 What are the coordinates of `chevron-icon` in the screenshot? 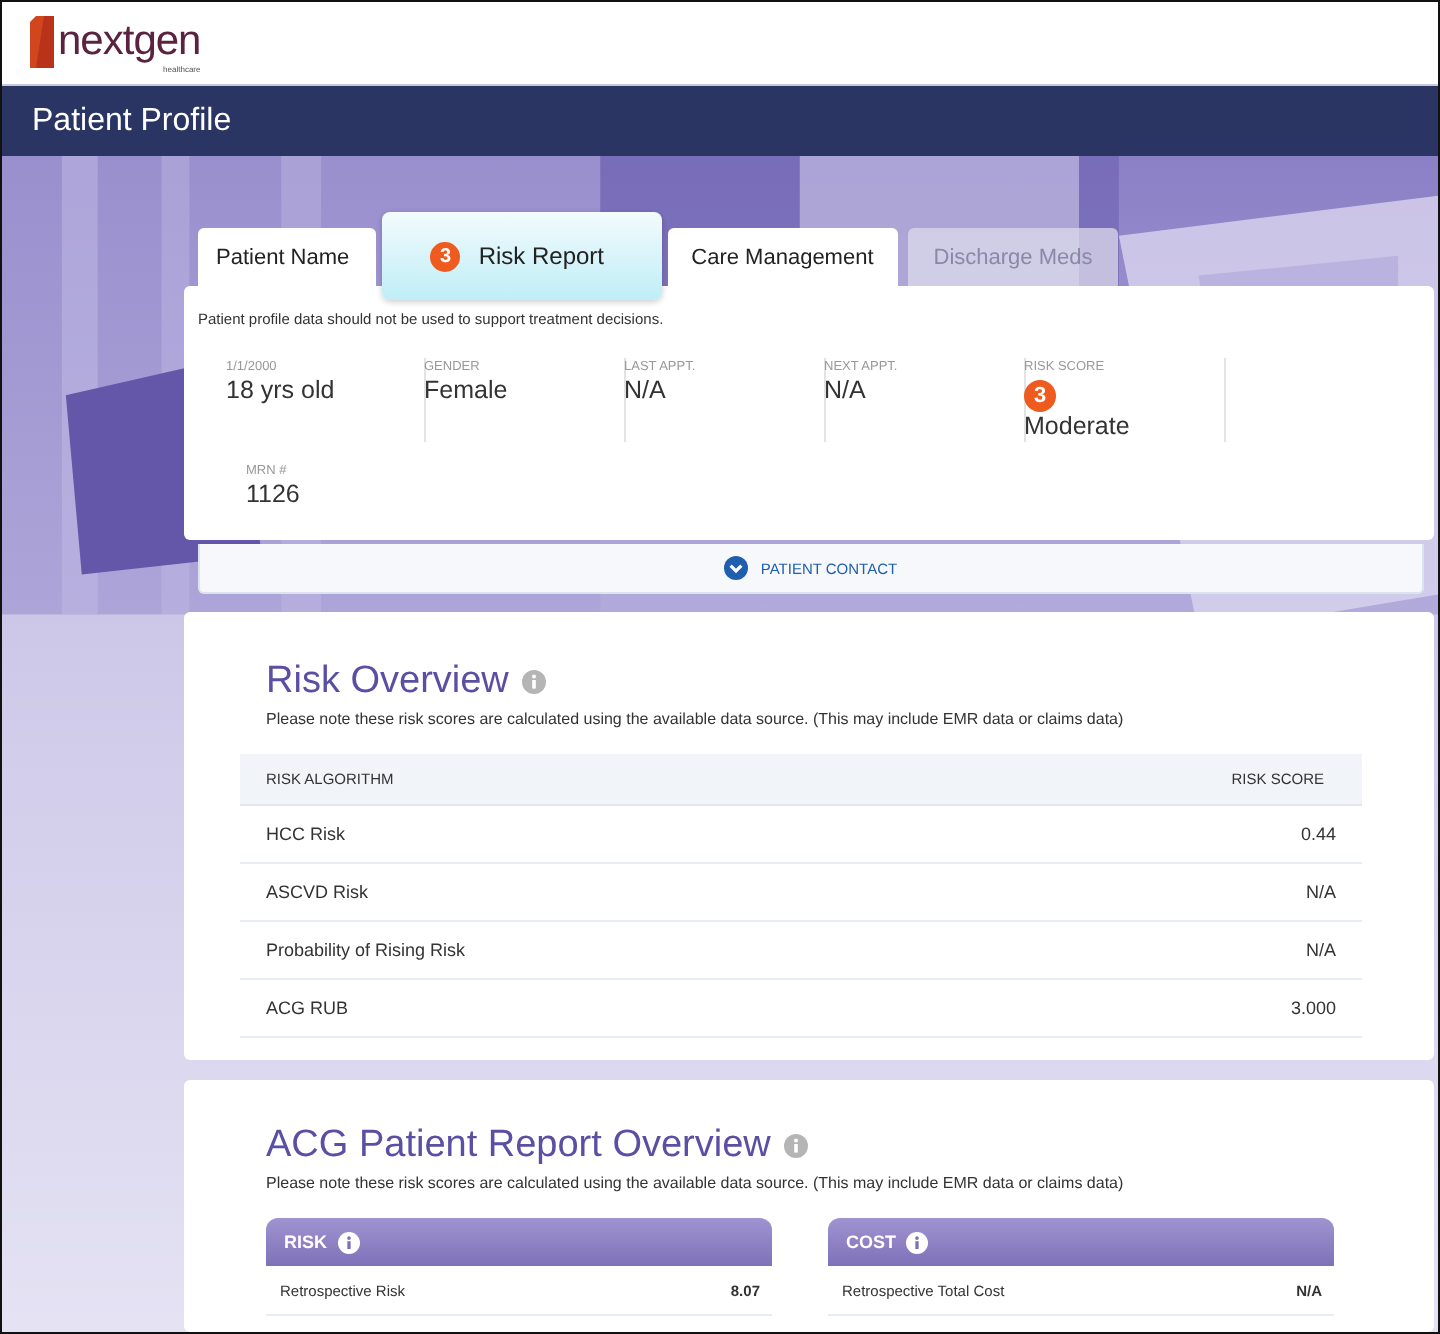 It's located at (736, 568).